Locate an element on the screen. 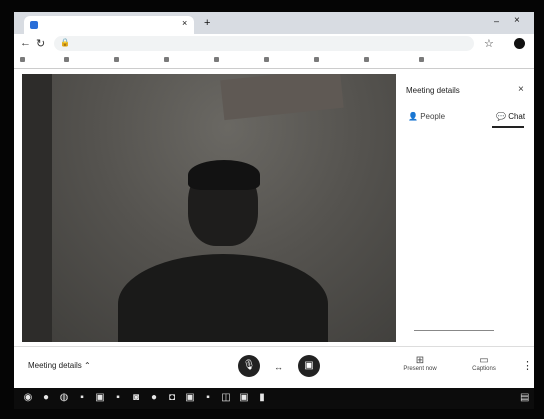 The width and height of the screenshot is (544, 419). meet-favicon-icon is located at coordinates (34, 25).